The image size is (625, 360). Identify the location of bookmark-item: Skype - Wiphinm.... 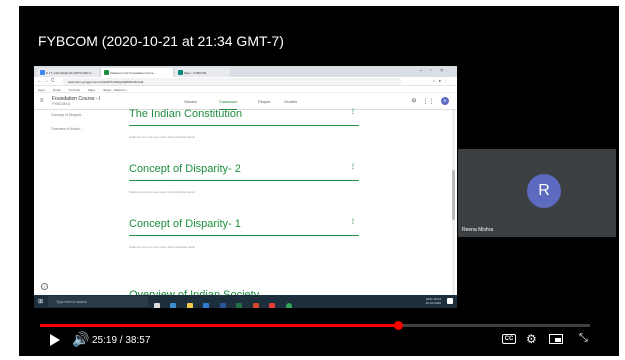
(115, 90).